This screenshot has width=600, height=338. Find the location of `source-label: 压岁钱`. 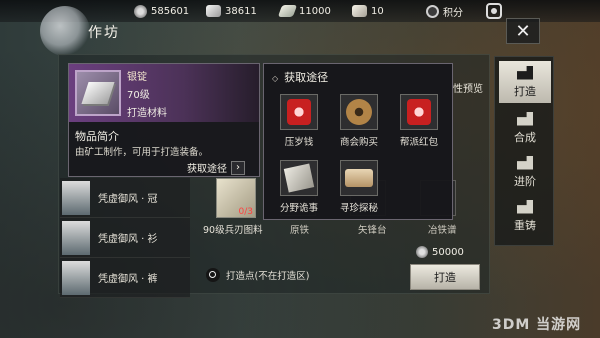

source-label: 压岁钱 is located at coordinates (299, 142).